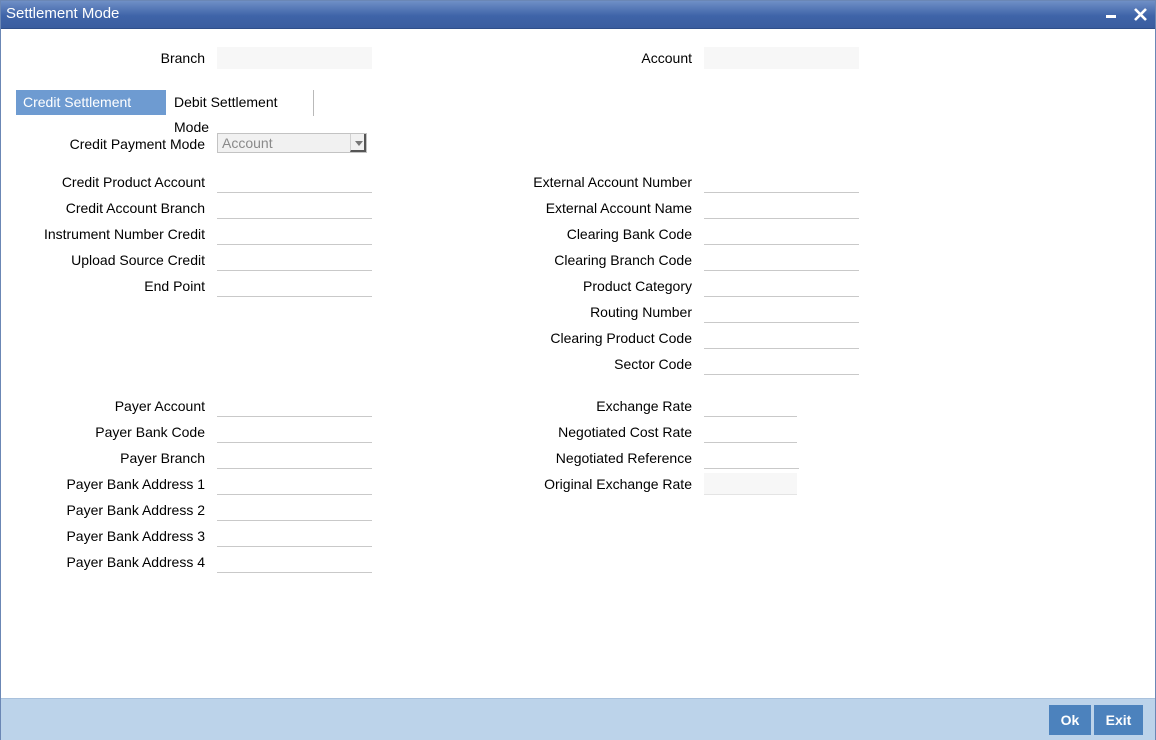 The height and width of the screenshot is (740, 1156). Describe the element at coordinates (294, 536) in the screenshot. I see `payer-bank-address-3-field` at that location.